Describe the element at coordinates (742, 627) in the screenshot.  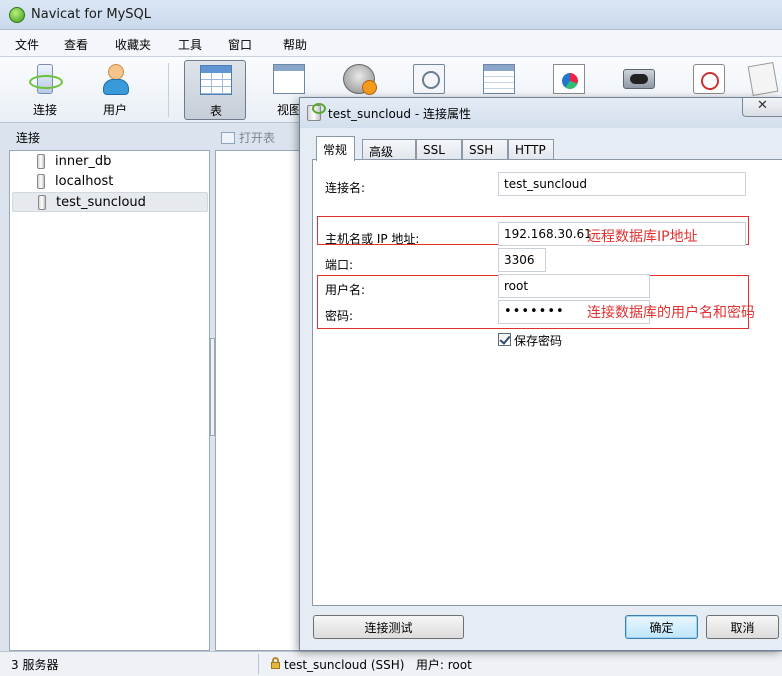
I see `cancel-button: 取消` at that location.